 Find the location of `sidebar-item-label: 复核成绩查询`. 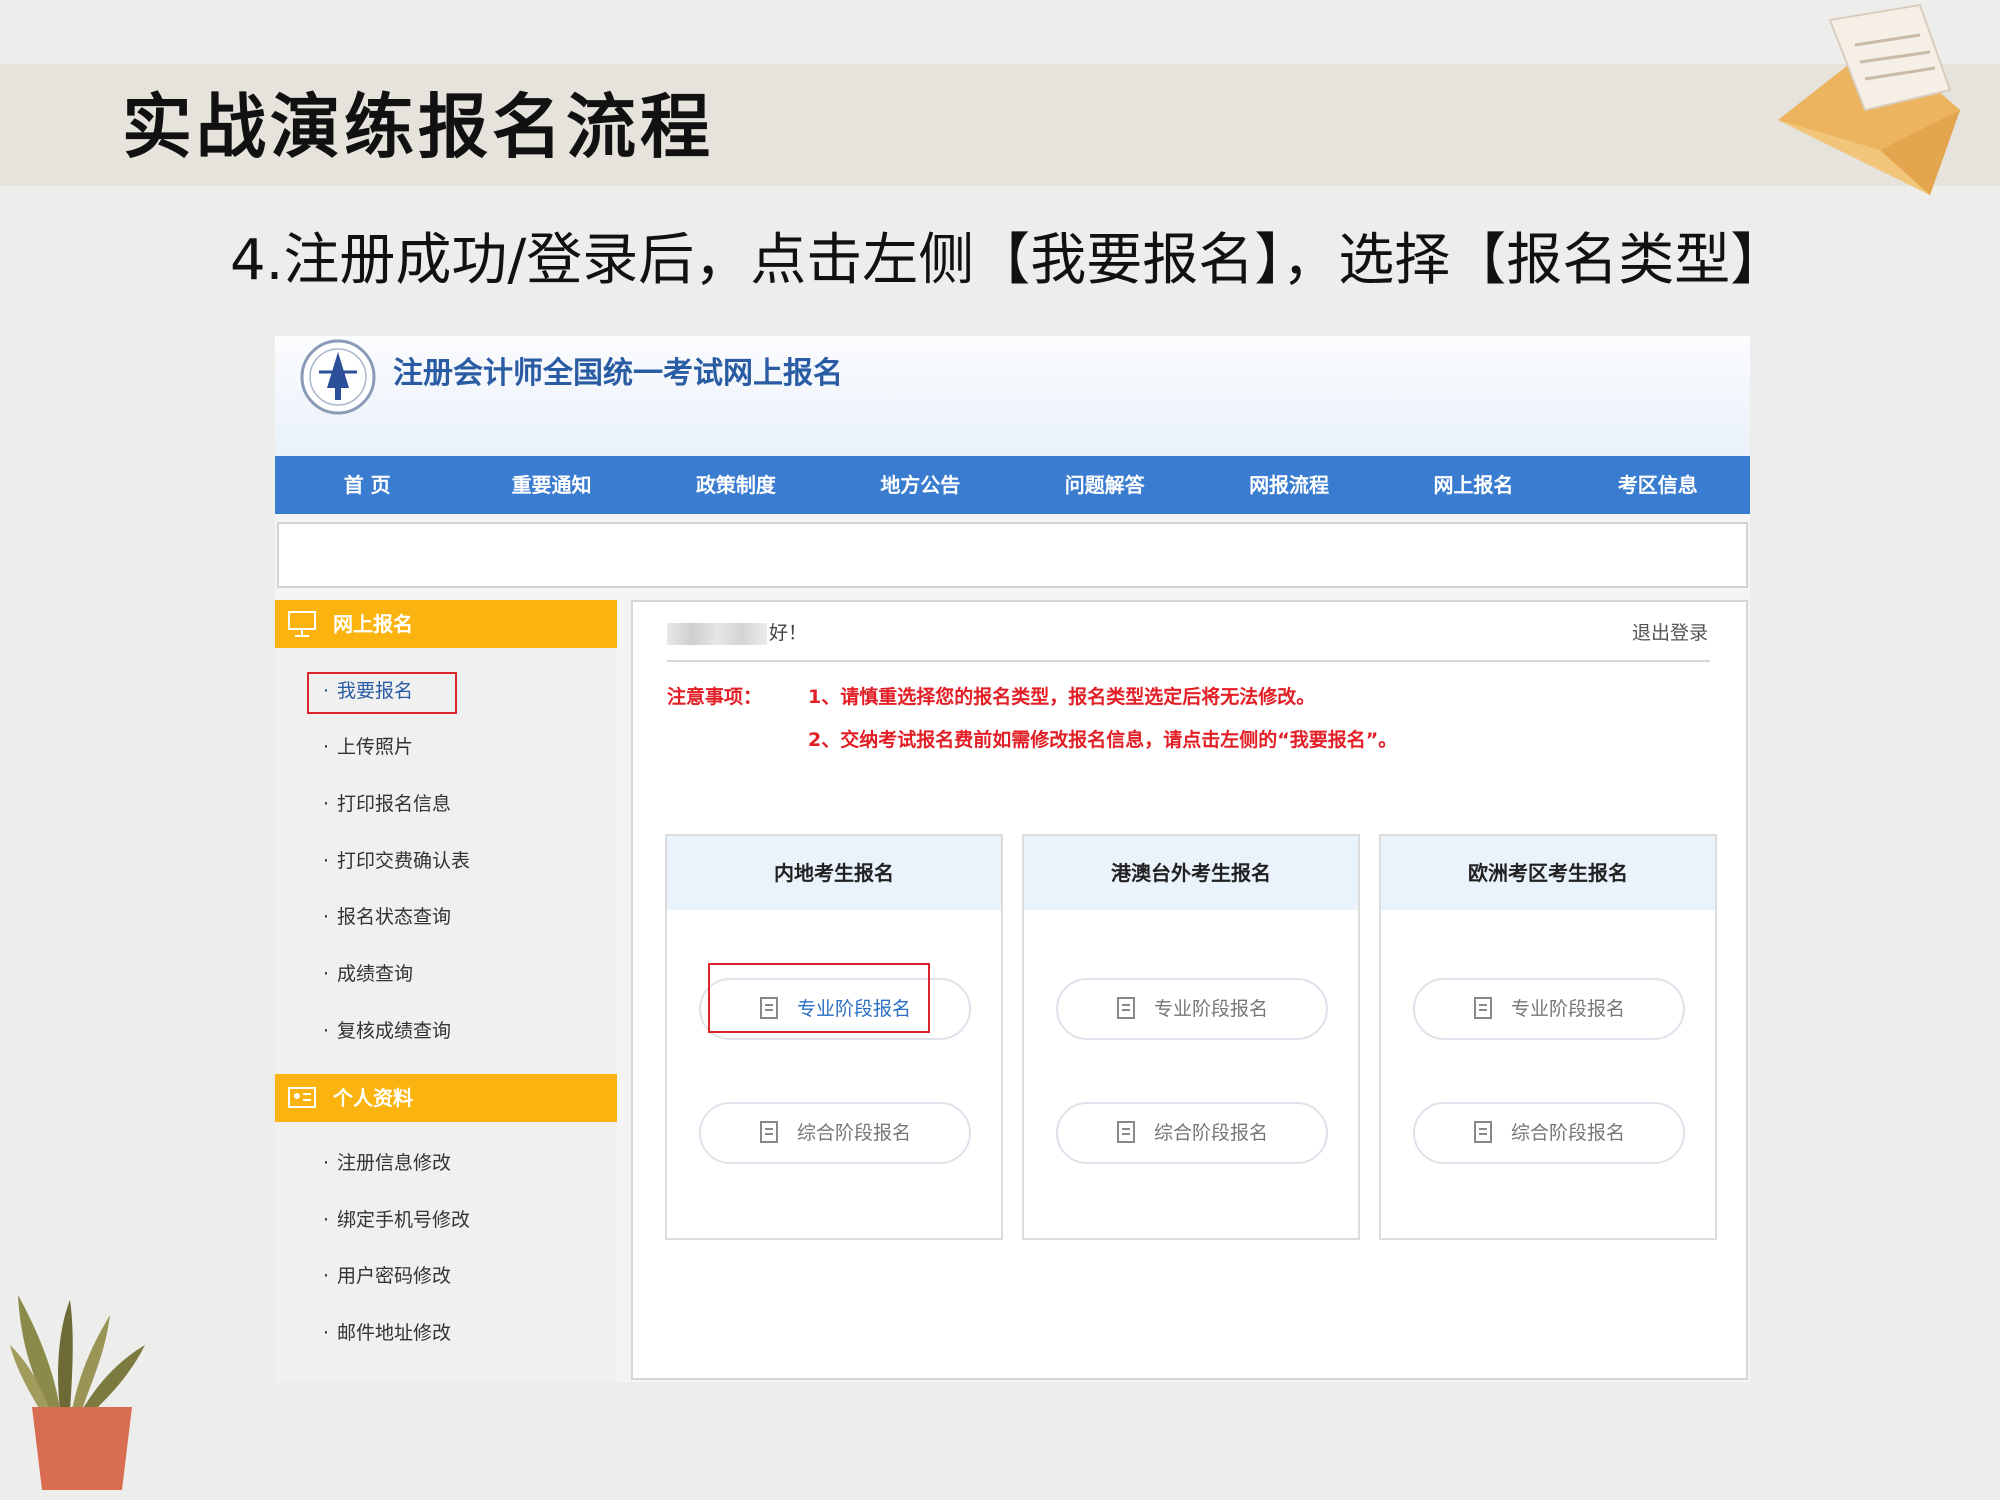

sidebar-item-label: 复核成绩查询 is located at coordinates (394, 1031).